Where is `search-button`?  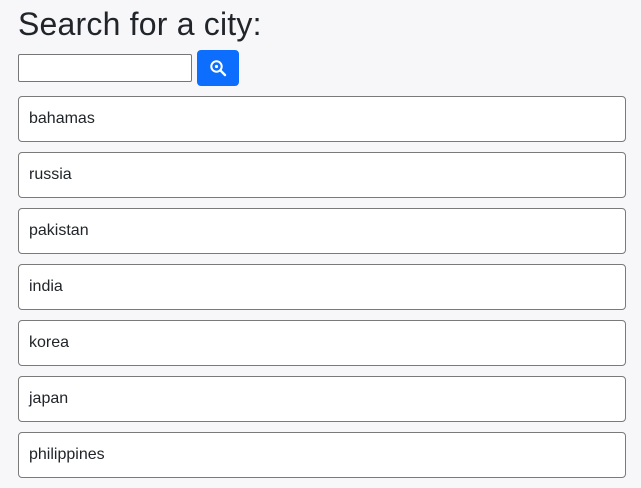 search-button is located at coordinates (218, 68).